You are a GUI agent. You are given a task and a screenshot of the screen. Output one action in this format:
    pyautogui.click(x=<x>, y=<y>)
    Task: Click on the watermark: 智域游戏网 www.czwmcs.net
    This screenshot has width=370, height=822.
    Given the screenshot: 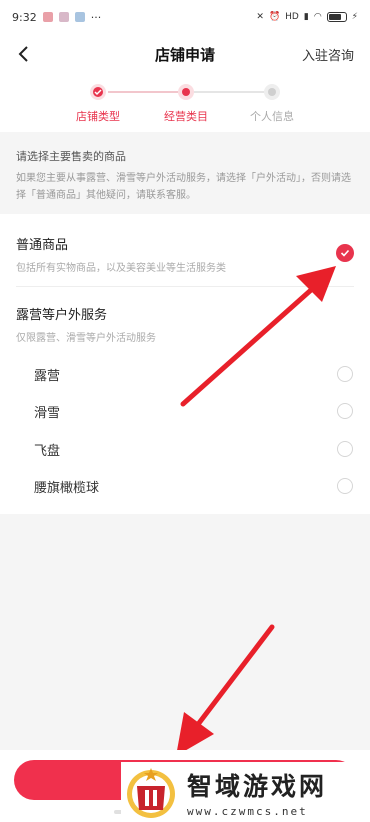 What is the action you would take?
    pyautogui.click(x=245, y=792)
    